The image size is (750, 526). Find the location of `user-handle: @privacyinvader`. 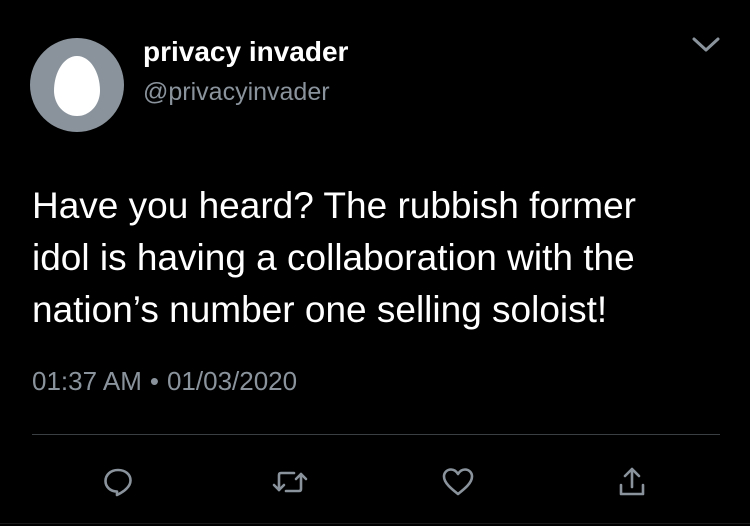

user-handle: @privacyinvader is located at coordinates (236, 92).